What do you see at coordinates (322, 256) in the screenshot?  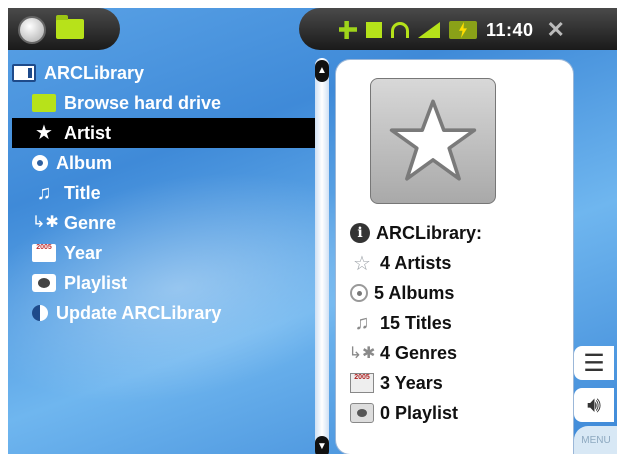 I see `scrollbar-track` at bounding box center [322, 256].